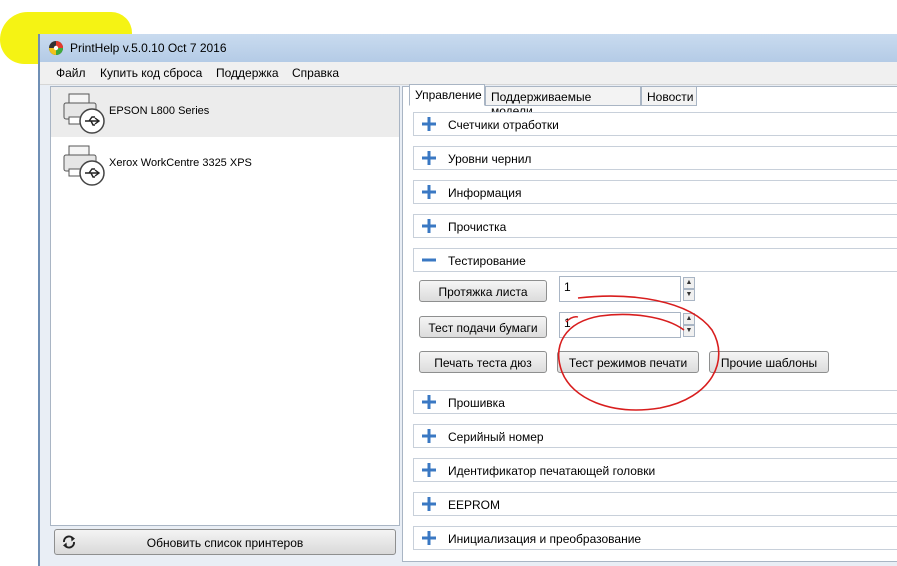 This screenshot has width=897, height=566. What do you see at coordinates (655, 436) in the screenshot?
I see `section-serial-number: Серийный номер` at bounding box center [655, 436].